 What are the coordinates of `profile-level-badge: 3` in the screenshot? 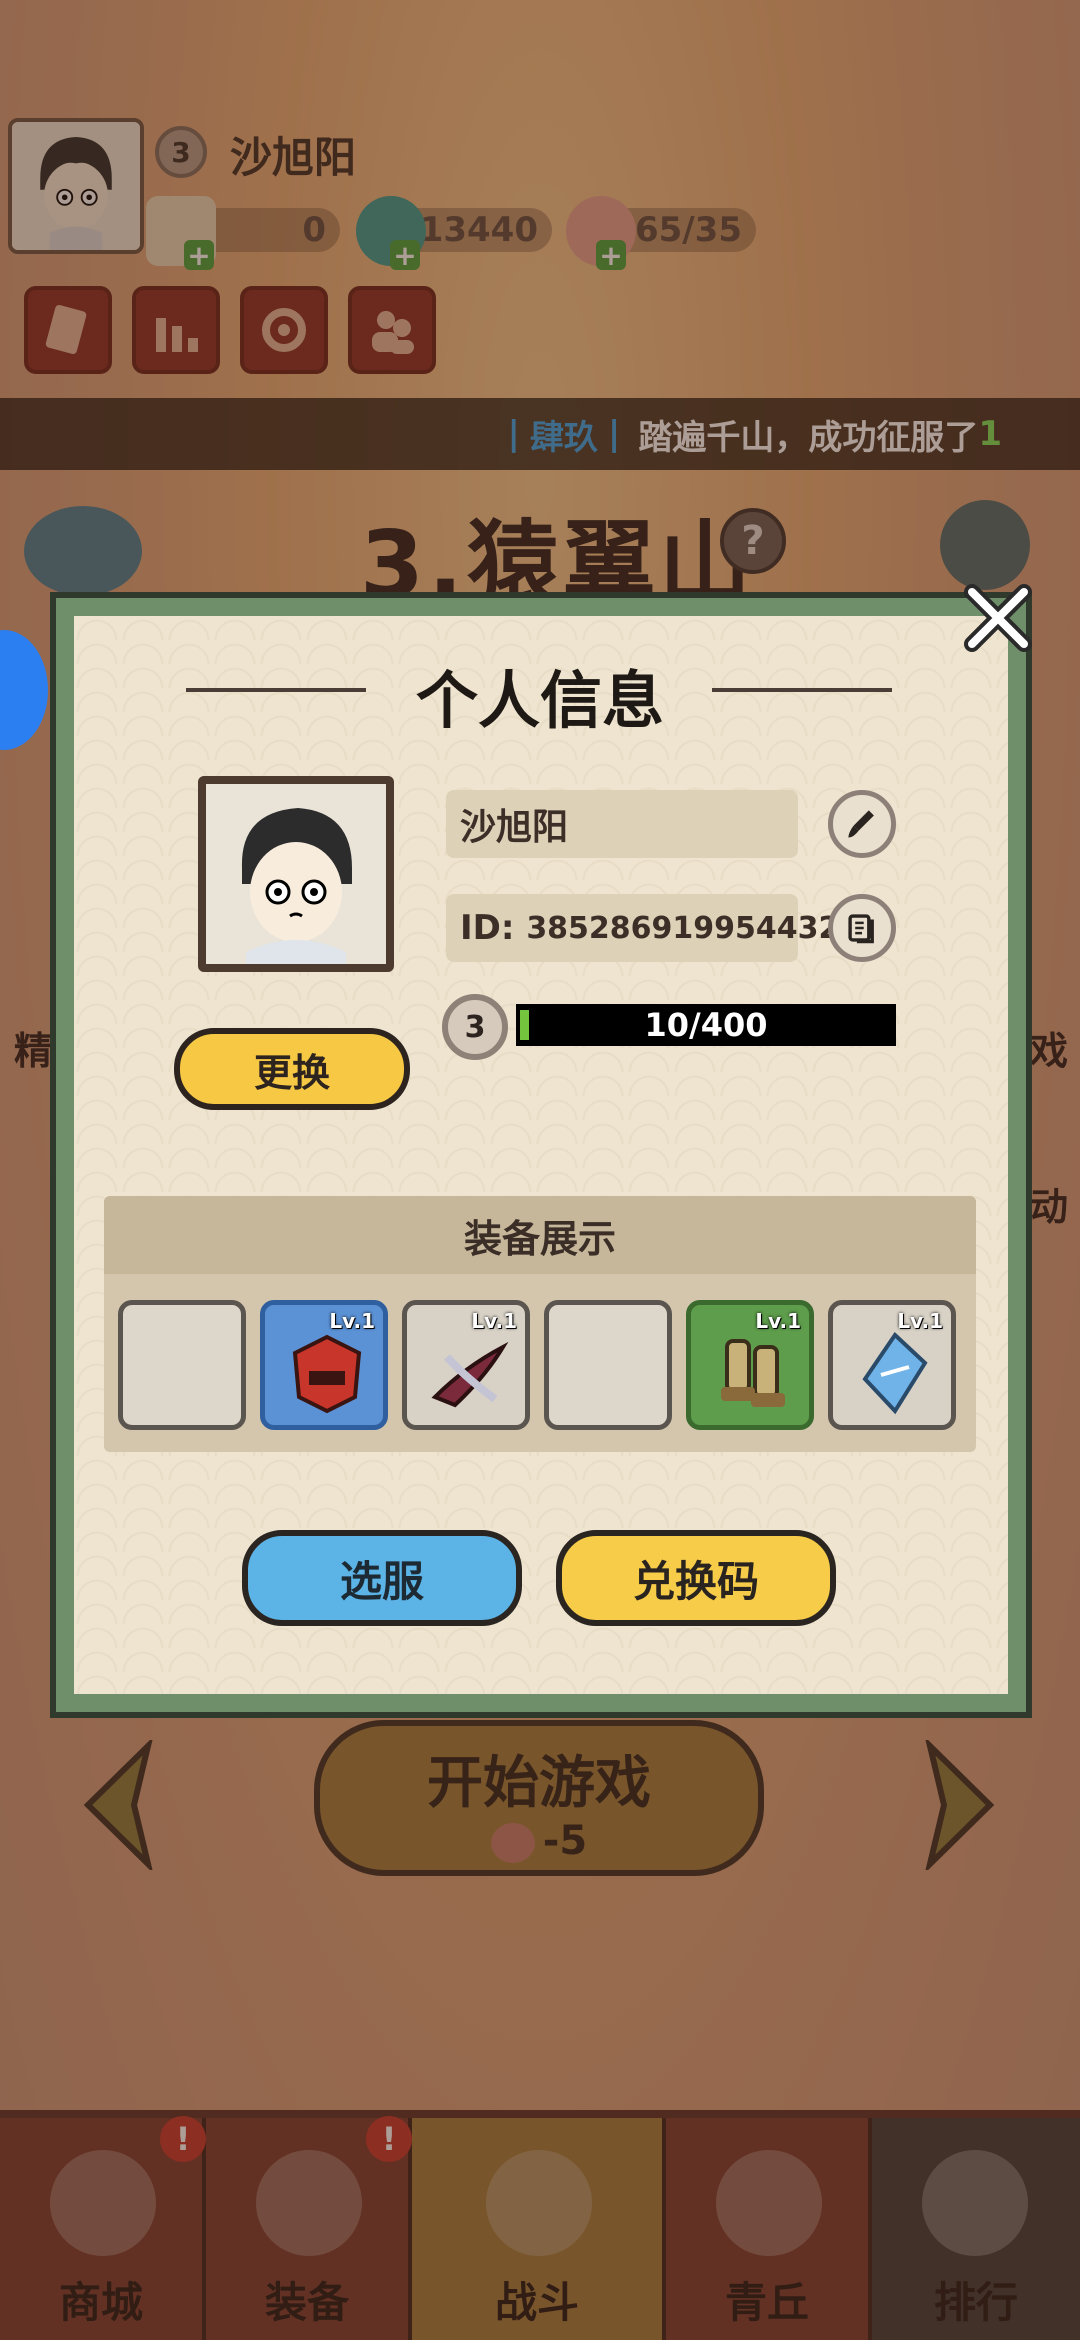 It's located at (475, 1027).